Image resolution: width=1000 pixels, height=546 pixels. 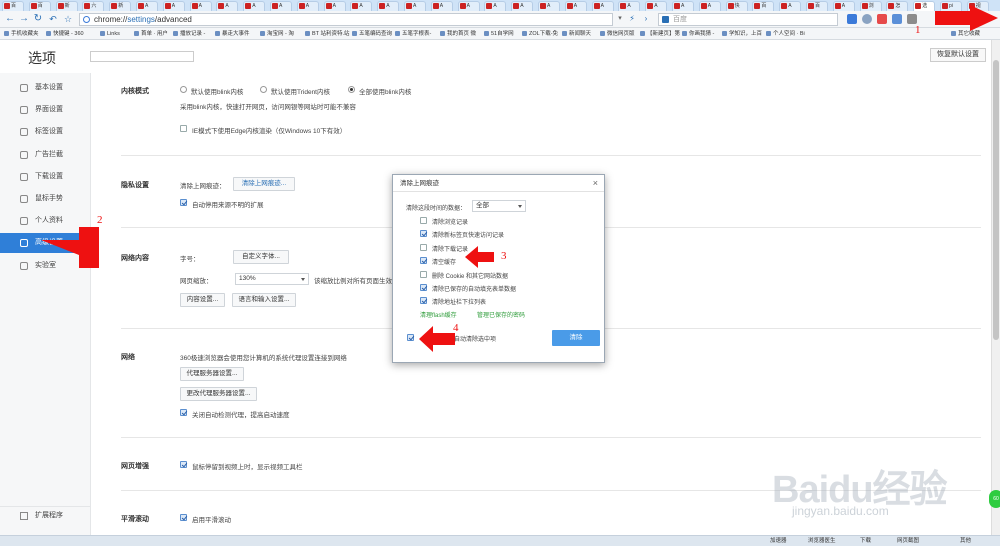 What do you see at coordinates (698, 34) in the screenshot?
I see `bookmark-item: 你画我猜 -` at bounding box center [698, 34].